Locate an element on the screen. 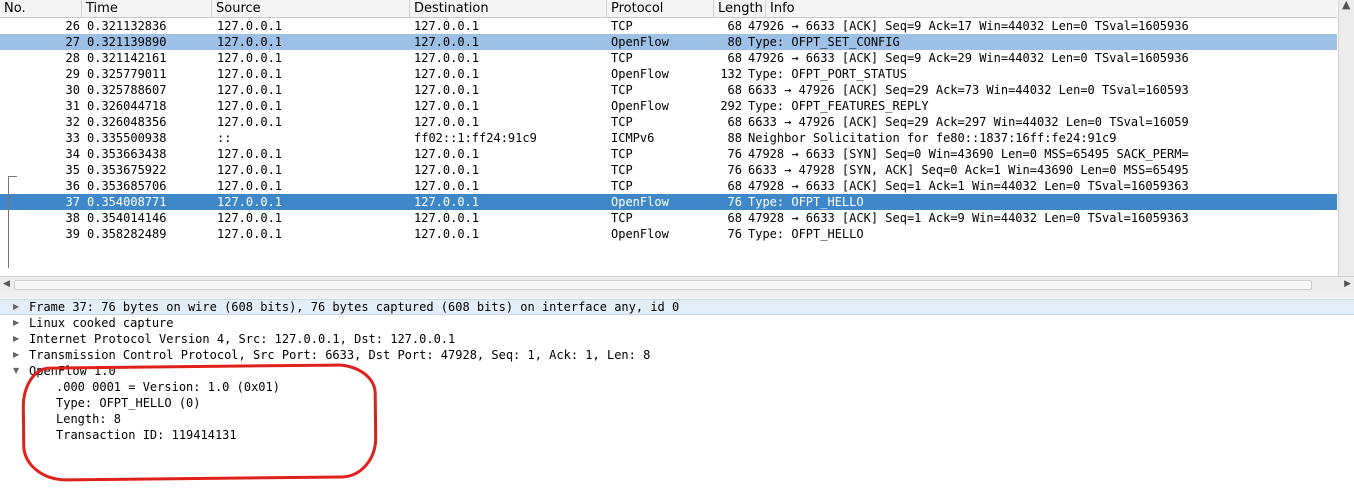  cell-no: 29 is located at coordinates (72, 74).